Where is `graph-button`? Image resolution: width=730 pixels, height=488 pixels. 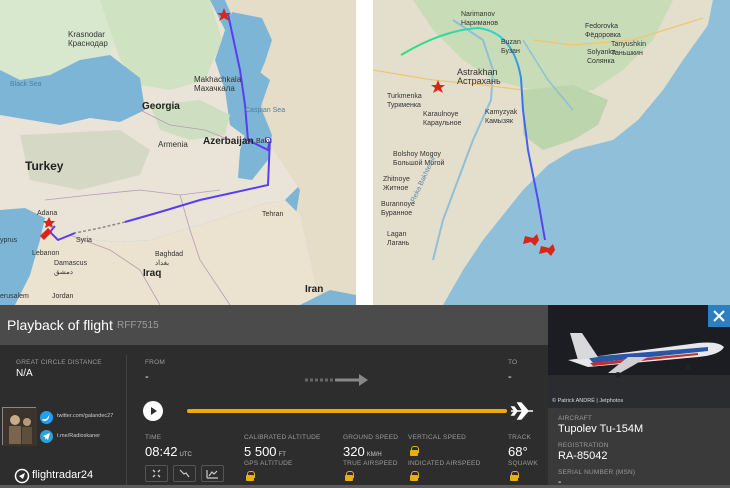
graph-button is located at coordinates (212, 473).